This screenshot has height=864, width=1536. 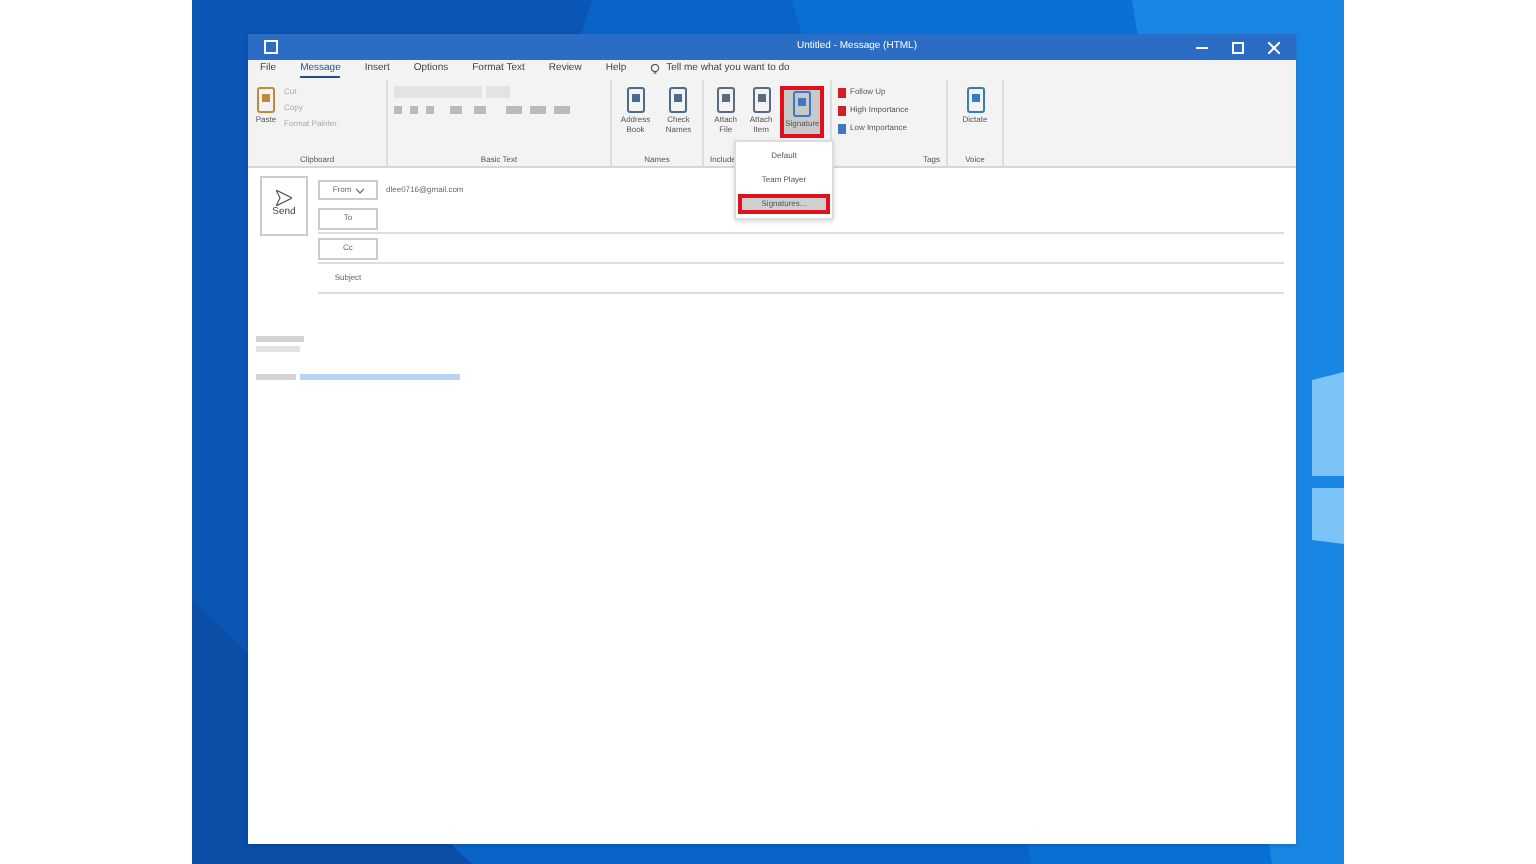 What do you see at coordinates (284, 198) in the screenshot?
I see `send-icon` at bounding box center [284, 198].